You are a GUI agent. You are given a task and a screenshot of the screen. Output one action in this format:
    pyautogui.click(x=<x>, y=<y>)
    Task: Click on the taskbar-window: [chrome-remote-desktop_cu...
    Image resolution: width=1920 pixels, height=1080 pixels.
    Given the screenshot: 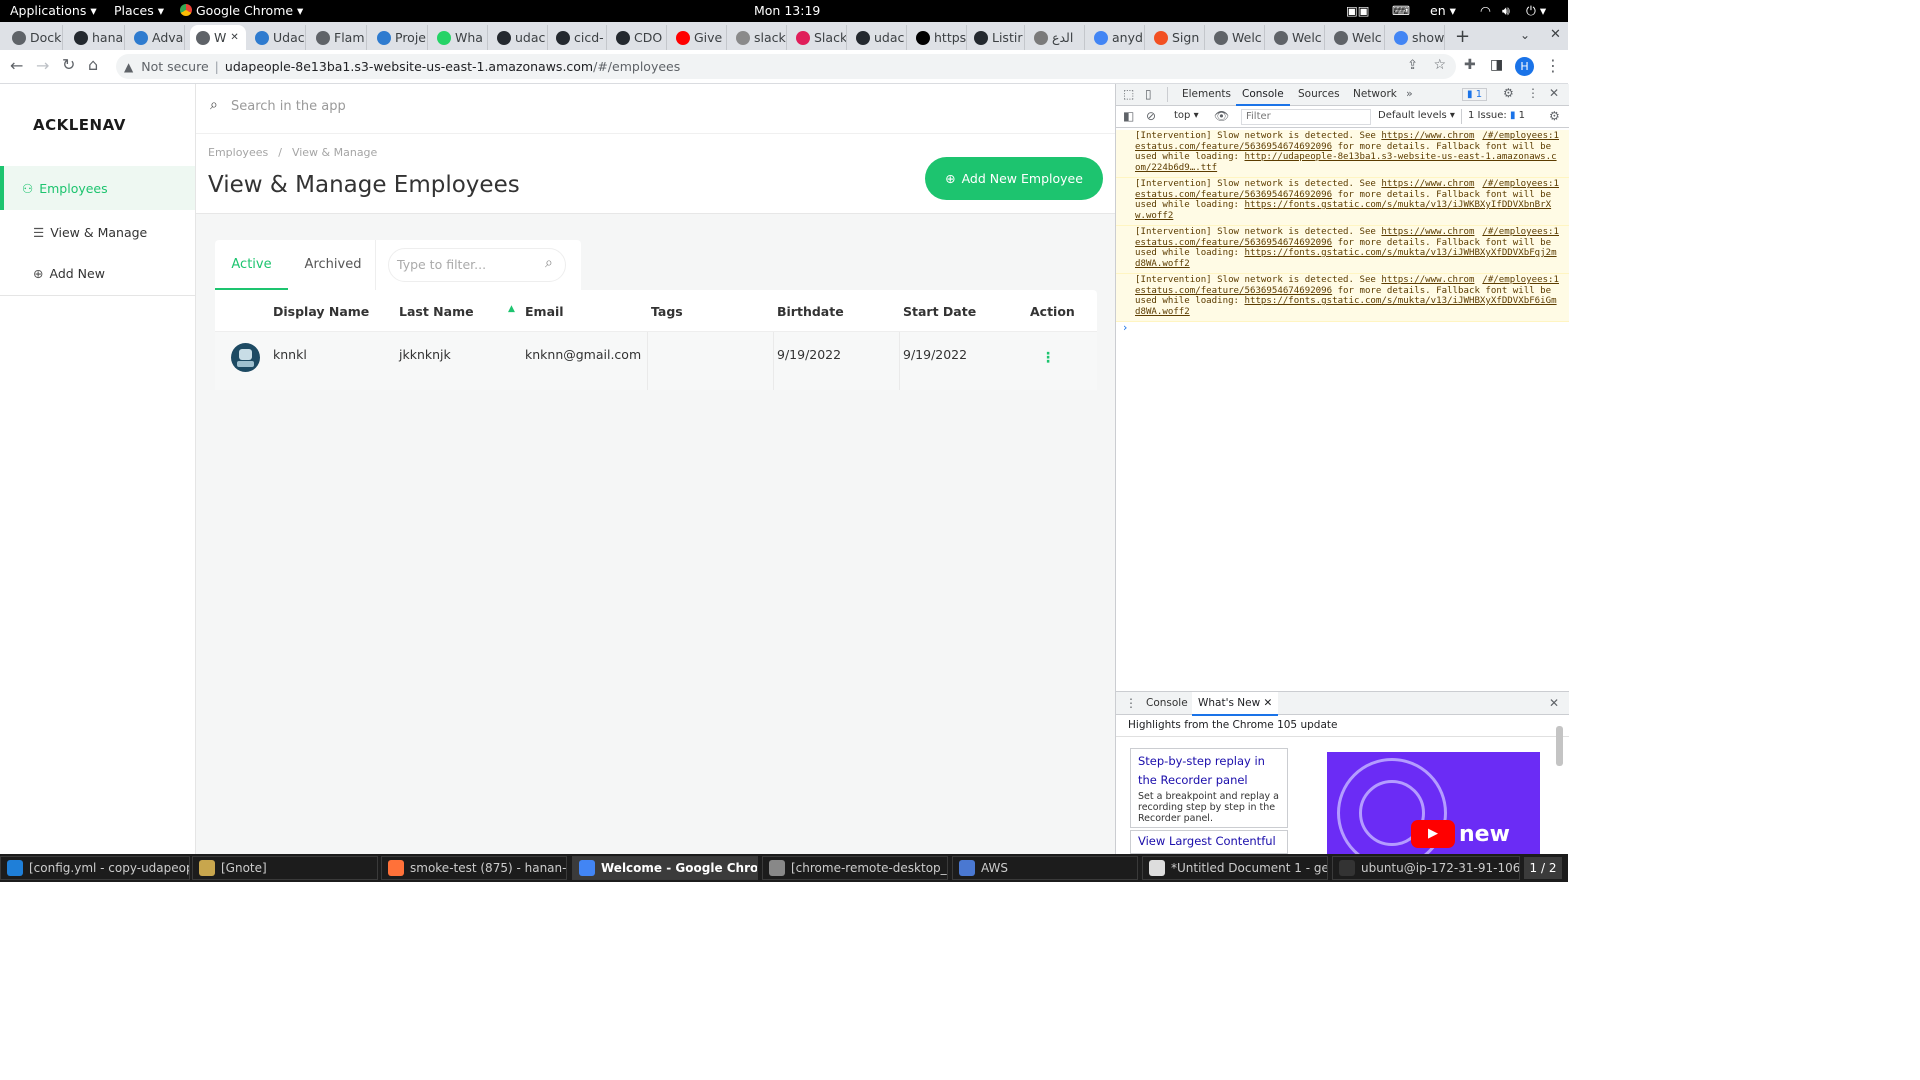 What is the action you would take?
    pyautogui.click(x=855, y=868)
    